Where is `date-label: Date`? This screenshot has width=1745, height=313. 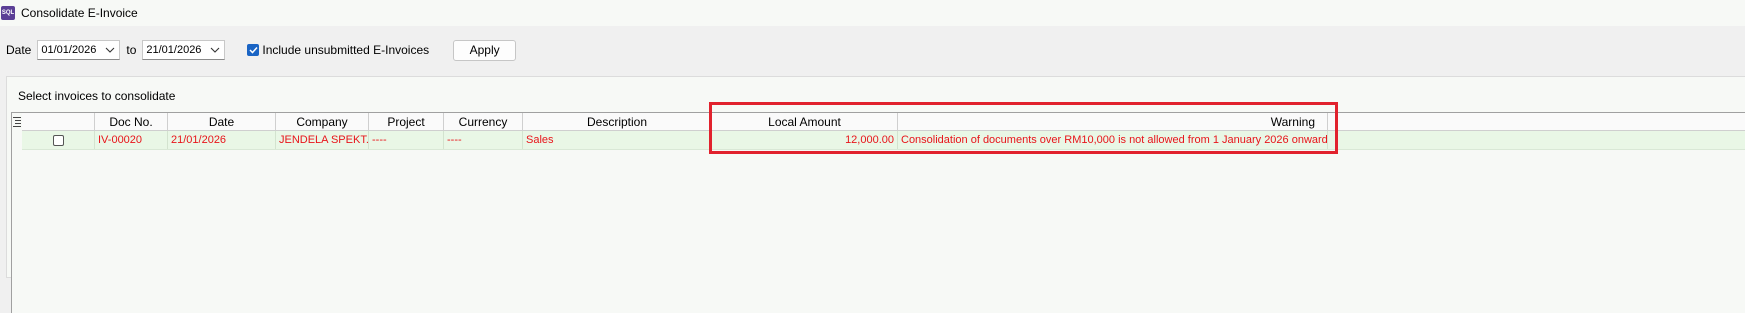 date-label: Date is located at coordinates (19, 50).